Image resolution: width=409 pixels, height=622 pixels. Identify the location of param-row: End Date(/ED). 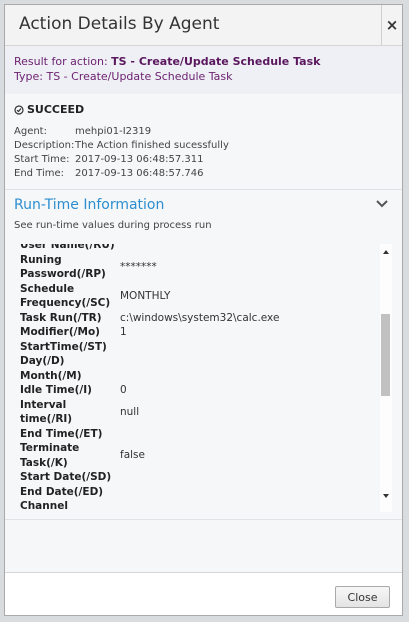
(197, 492).